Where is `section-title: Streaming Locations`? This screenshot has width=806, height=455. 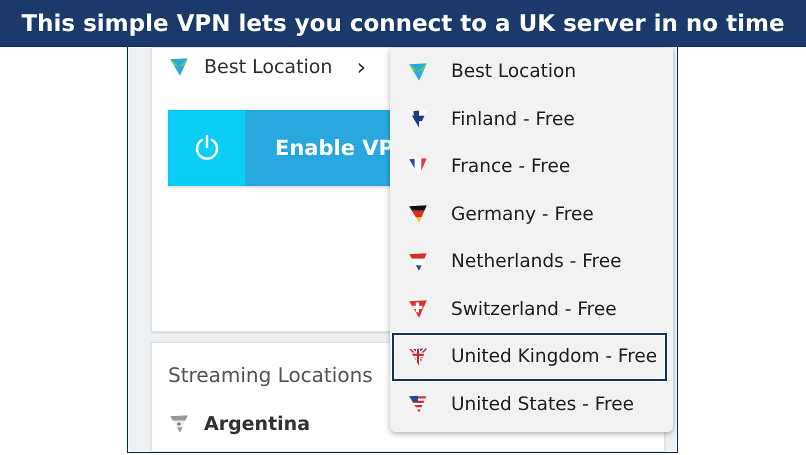 section-title: Streaming Locations is located at coordinates (271, 375).